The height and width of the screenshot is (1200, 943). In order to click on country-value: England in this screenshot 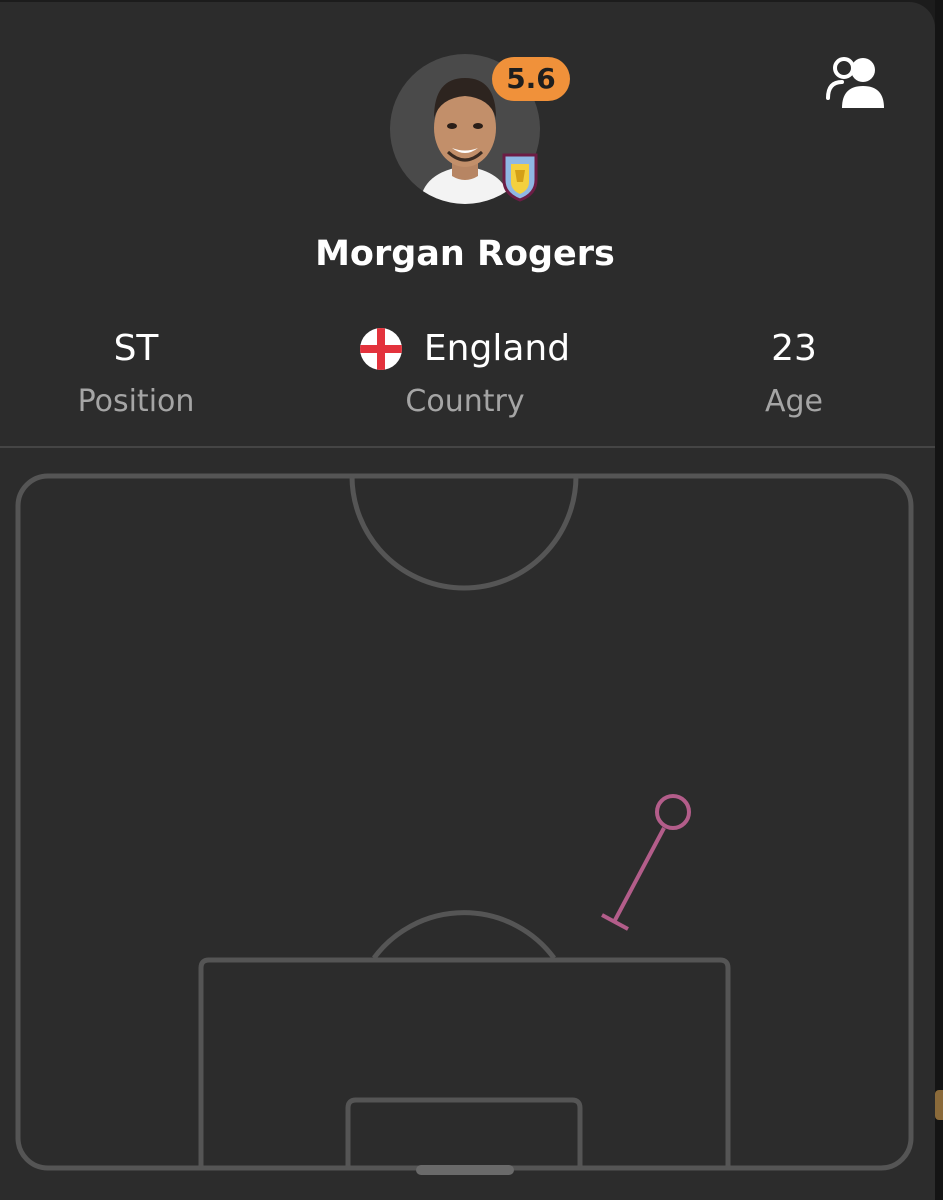, I will do `click(497, 348)`.